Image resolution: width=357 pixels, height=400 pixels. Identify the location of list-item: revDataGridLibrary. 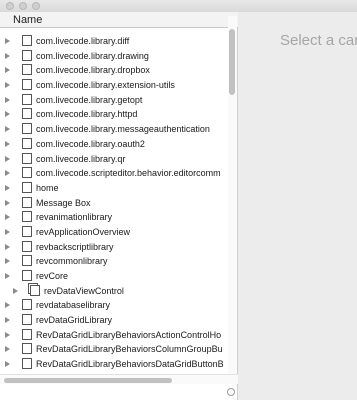
(114, 320).